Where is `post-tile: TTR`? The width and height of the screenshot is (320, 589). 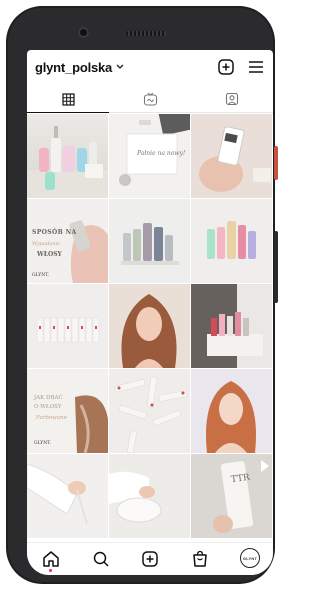 post-tile: TTR is located at coordinates (231, 496).